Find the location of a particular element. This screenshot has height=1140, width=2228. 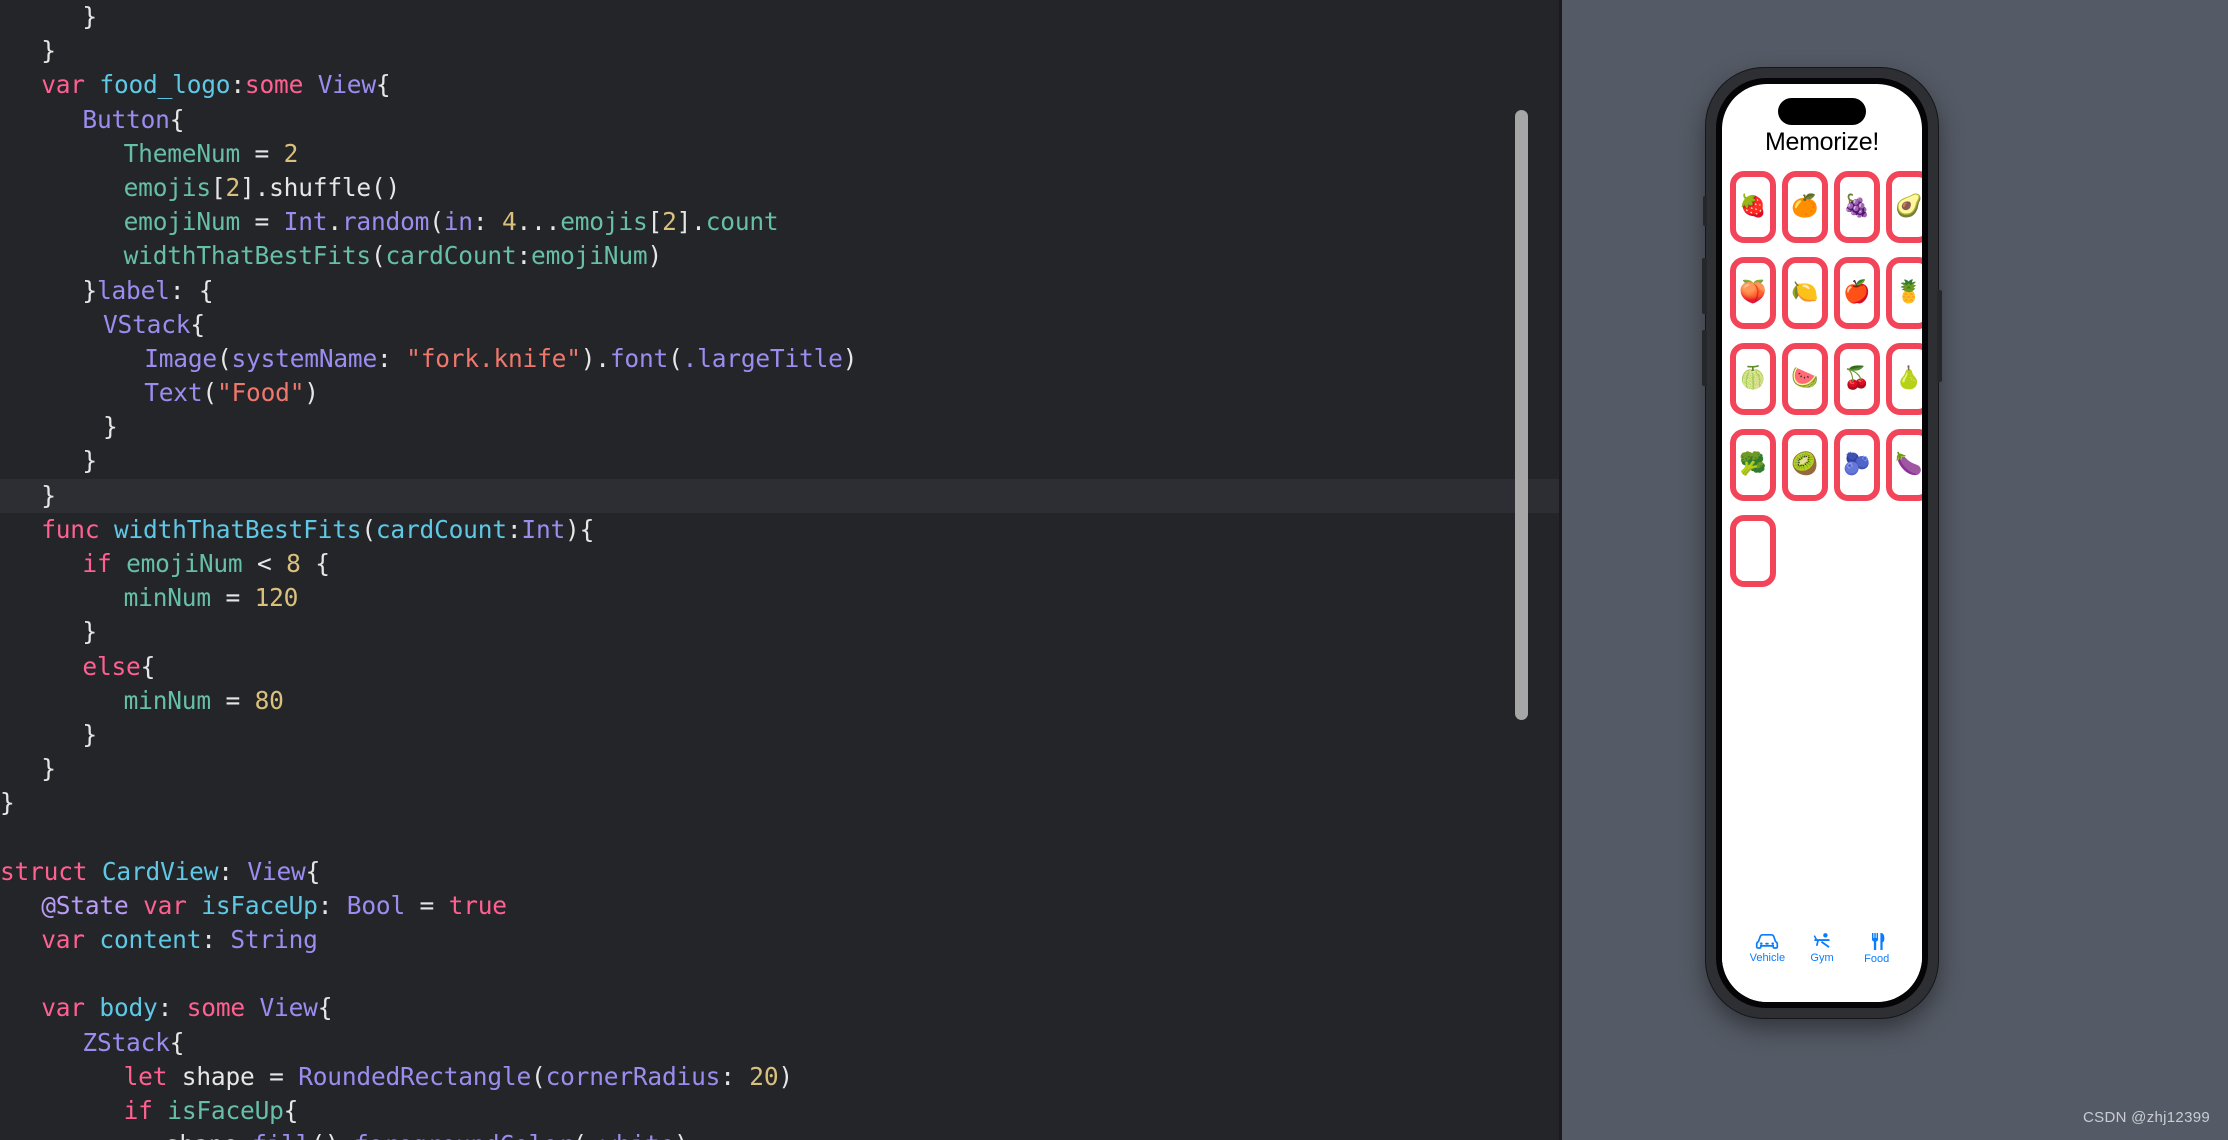

phone-screen: Memorize! 🍓 🍊 🍇 🥑 🍑 🍋 🍎 🍍 🍈 🍉 🍒 🍐 🥦 🥝 🫐 🍆 is located at coordinates (1822, 543).